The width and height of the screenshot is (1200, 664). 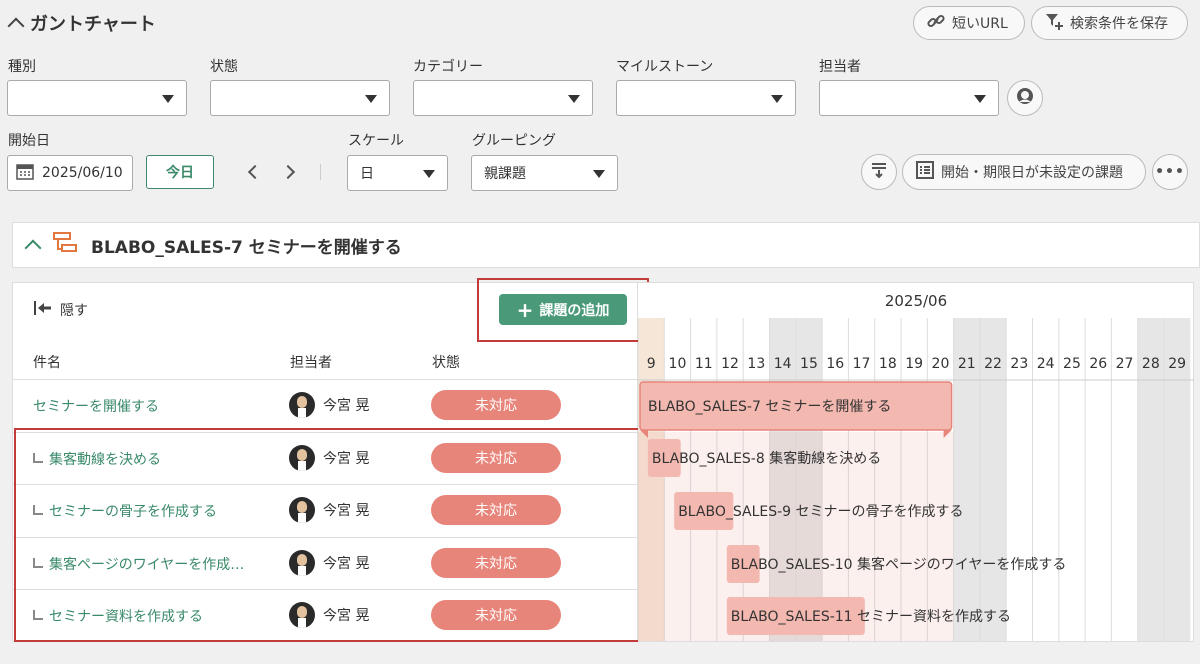 What do you see at coordinates (967, 364) in the screenshot?
I see `day-label: 21` at bounding box center [967, 364].